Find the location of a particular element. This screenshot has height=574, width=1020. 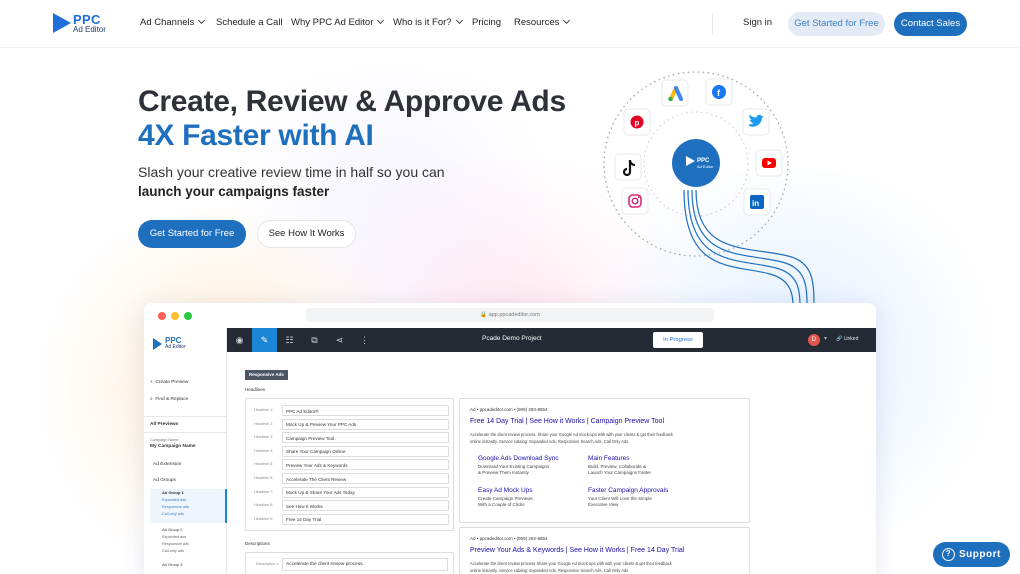

ad-group-1-expanded: Expanded ads is located at coordinates (174, 500).